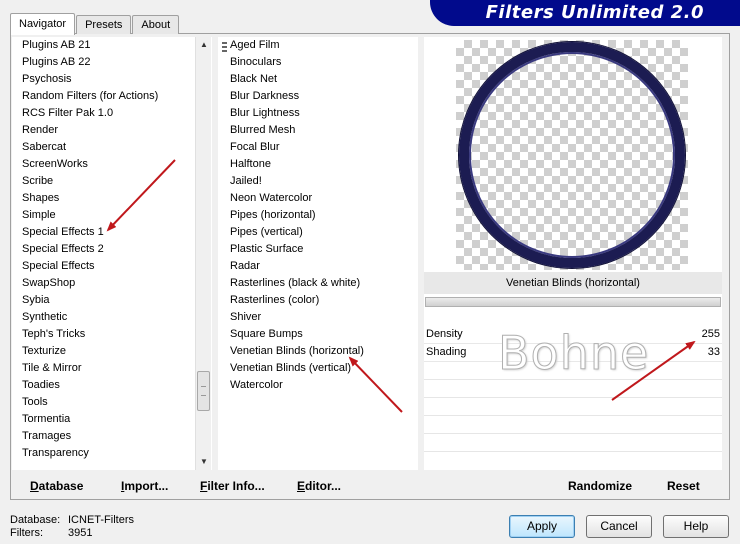  I want to click on category-list-item: Texturize, so click(112, 351).